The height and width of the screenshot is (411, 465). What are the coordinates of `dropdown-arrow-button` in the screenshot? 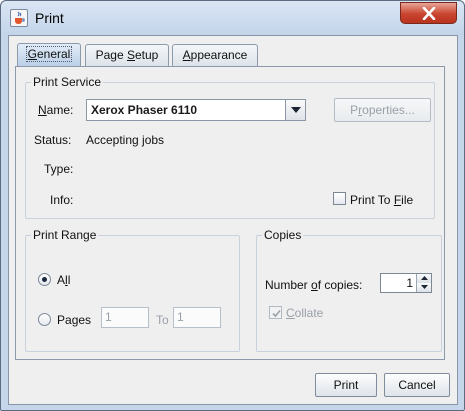 It's located at (295, 110).